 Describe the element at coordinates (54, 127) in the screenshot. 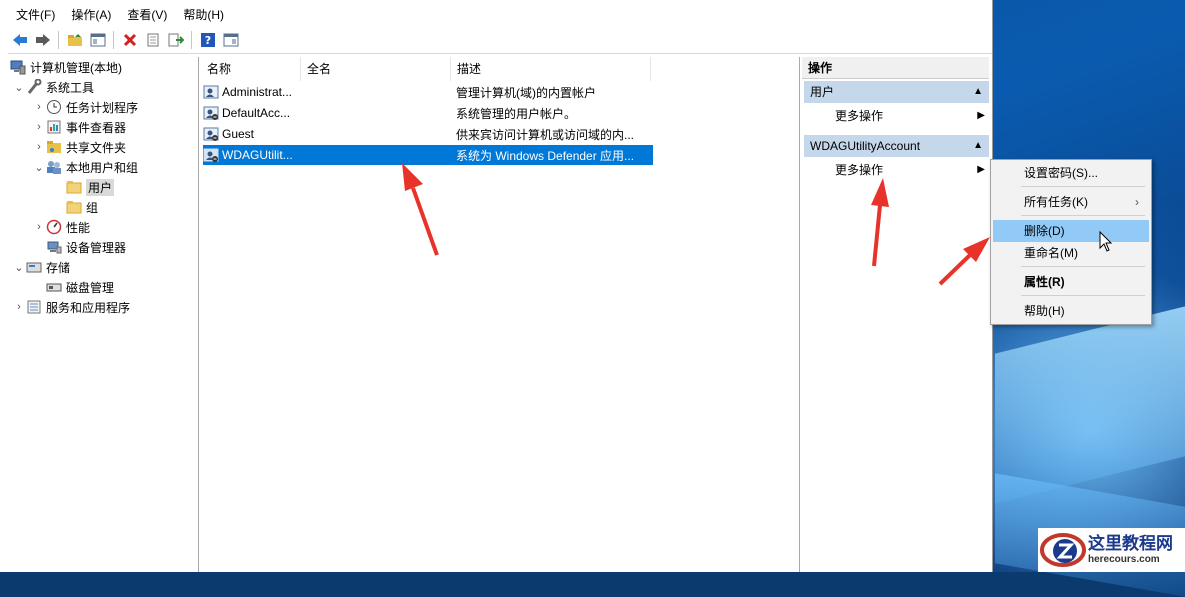

I see `event-viewer-icon` at that location.